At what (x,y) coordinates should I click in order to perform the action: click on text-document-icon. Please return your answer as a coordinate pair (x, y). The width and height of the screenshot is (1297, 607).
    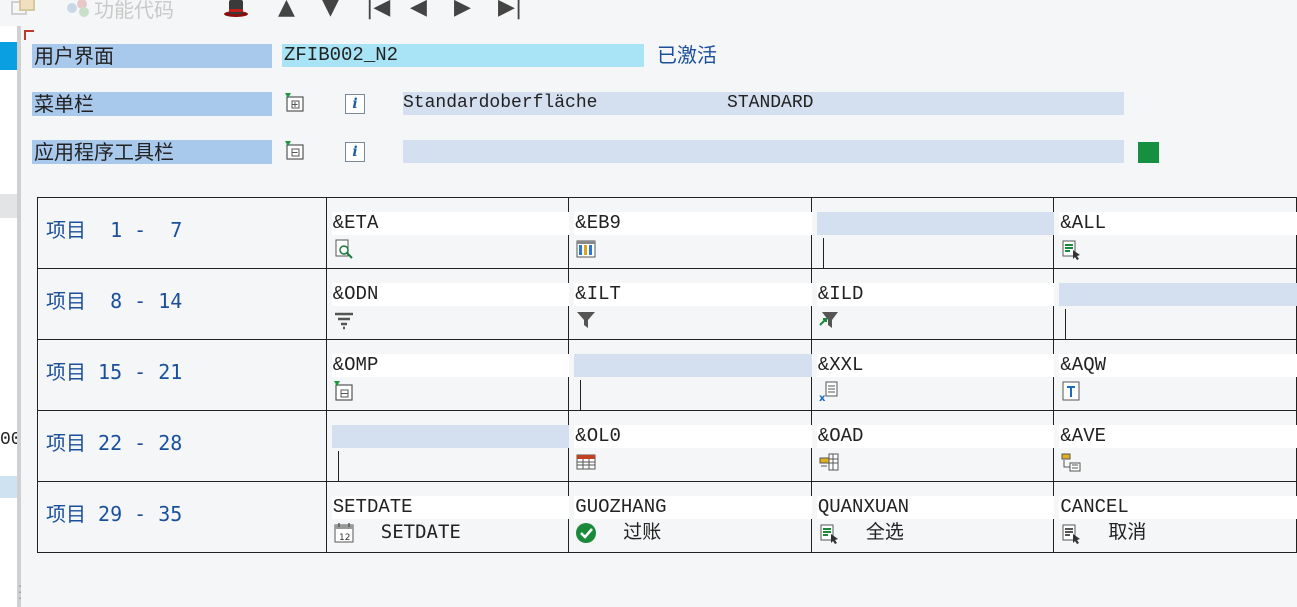
    Looking at the image, I should click on (1071, 391).